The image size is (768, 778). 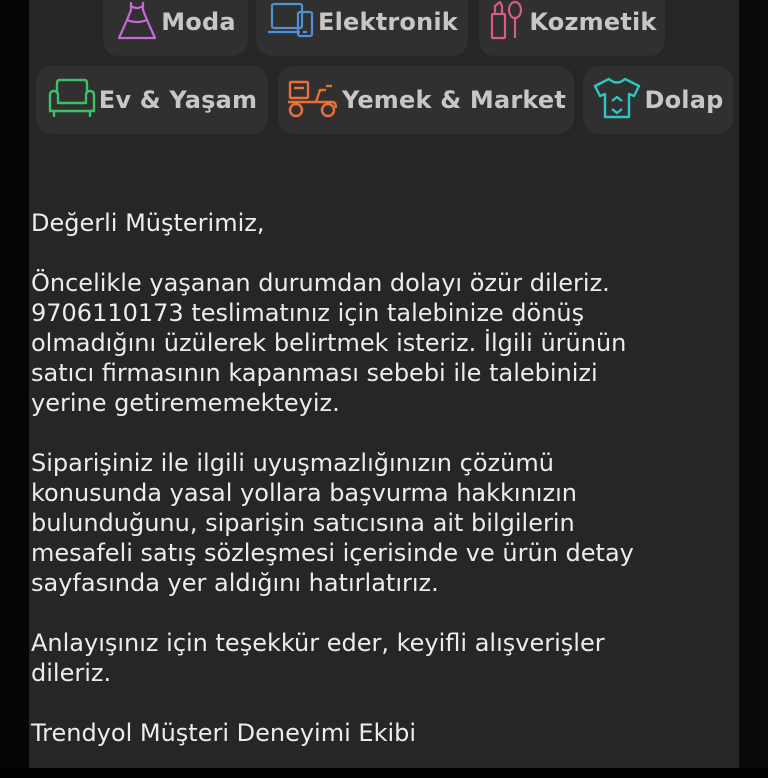 What do you see at coordinates (593, 22) in the screenshot?
I see `category-label: Kozmetik` at bounding box center [593, 22].